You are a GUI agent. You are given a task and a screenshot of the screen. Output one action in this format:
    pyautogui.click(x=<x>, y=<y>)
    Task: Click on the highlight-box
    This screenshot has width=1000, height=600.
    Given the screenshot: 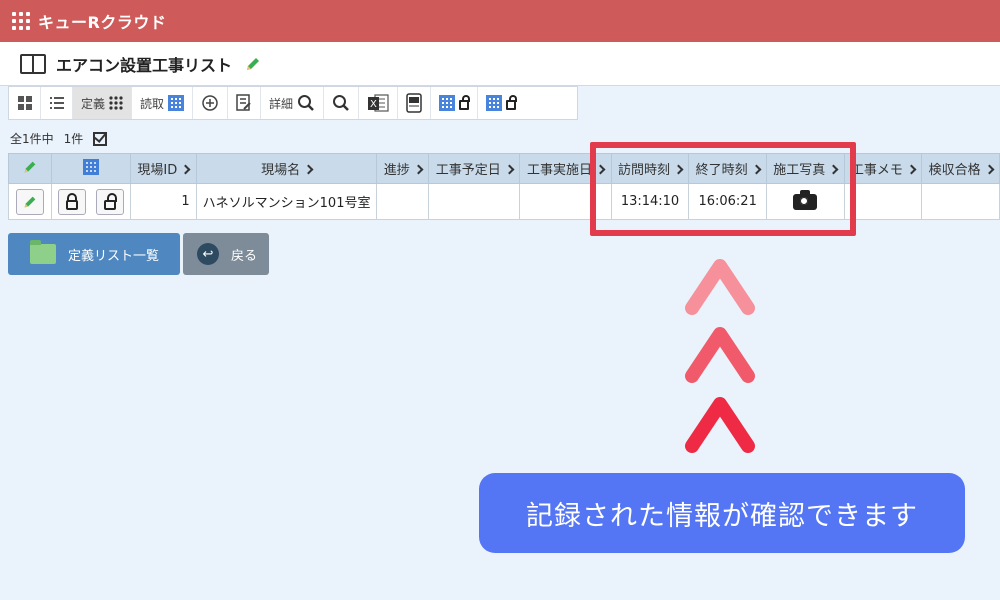 What is the action you would take?
    pyautogui.click(x=723, y=189)
    